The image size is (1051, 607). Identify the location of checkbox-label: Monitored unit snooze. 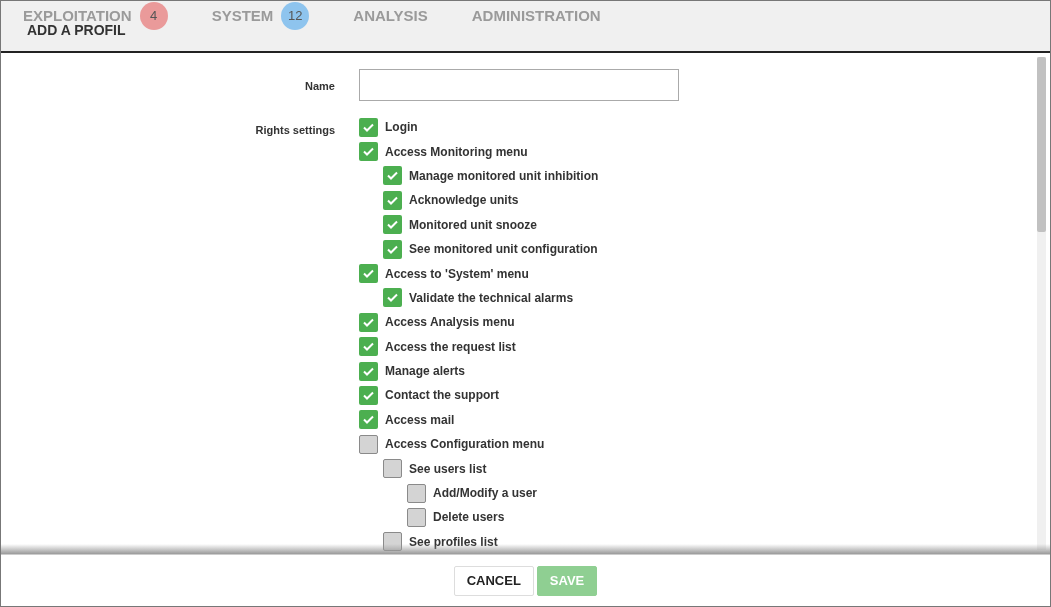
(473, 225).